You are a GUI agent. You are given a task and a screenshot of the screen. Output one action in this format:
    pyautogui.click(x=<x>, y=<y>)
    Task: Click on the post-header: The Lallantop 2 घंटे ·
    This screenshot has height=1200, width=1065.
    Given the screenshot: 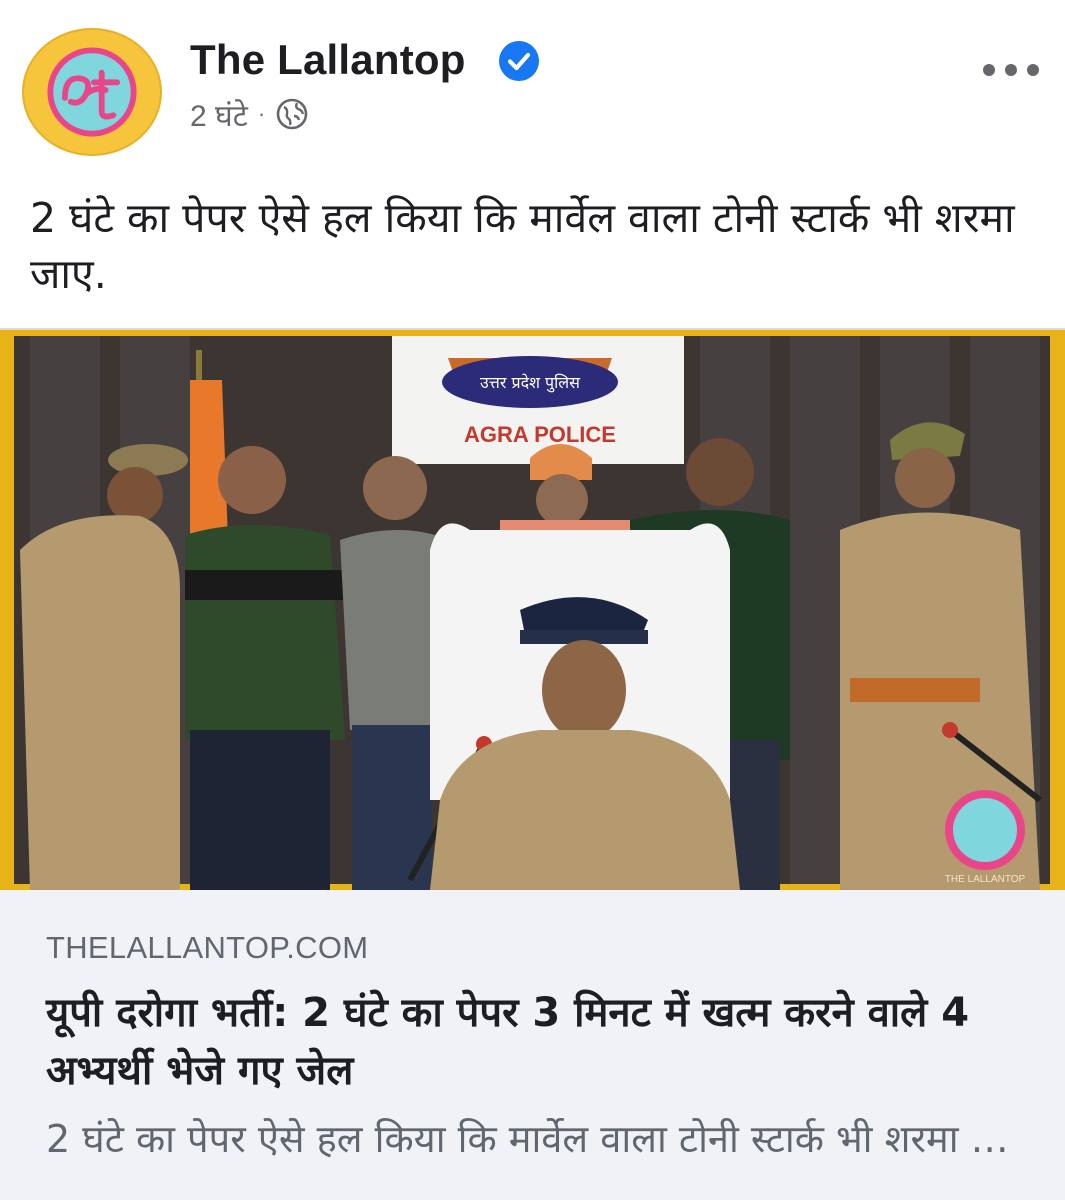 What is the action you would take?
    pyautogui.click(x=532, y=85)
    